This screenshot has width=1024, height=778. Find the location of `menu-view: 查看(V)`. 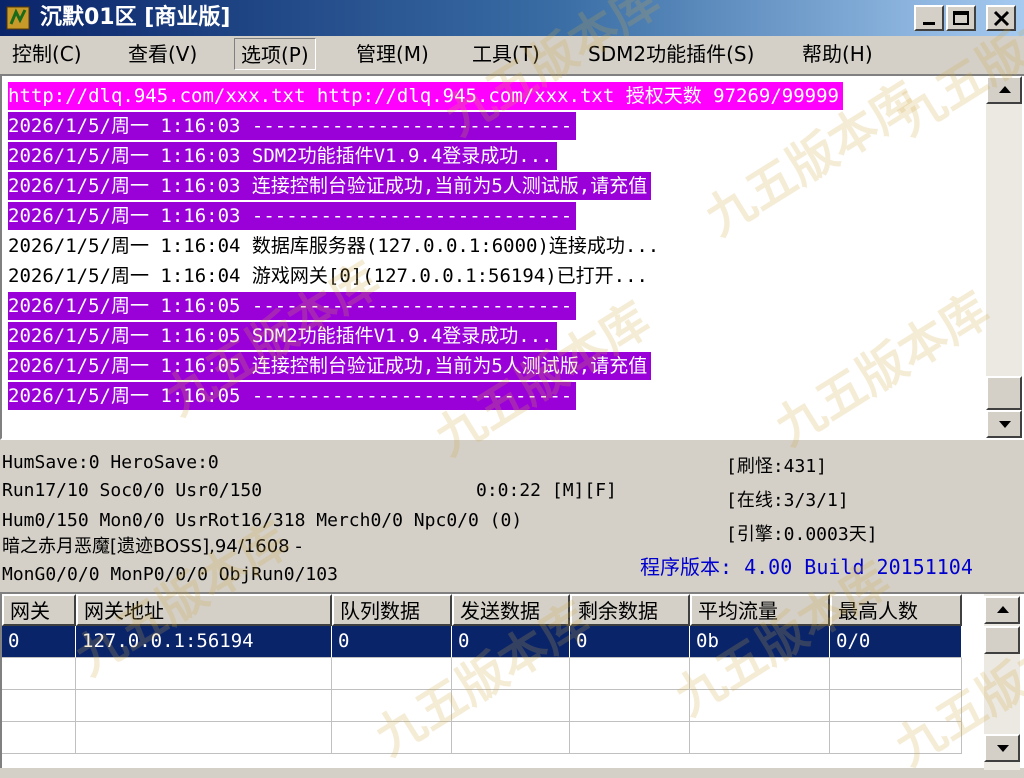

menu-view: 查看(V) is located at coordinates (162, 54).